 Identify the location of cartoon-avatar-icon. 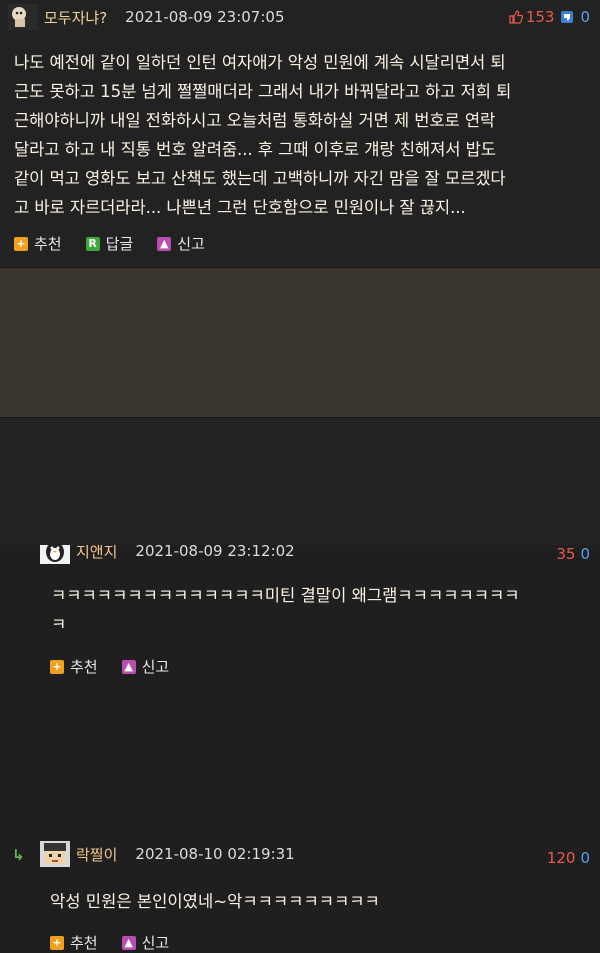
(23, 17).